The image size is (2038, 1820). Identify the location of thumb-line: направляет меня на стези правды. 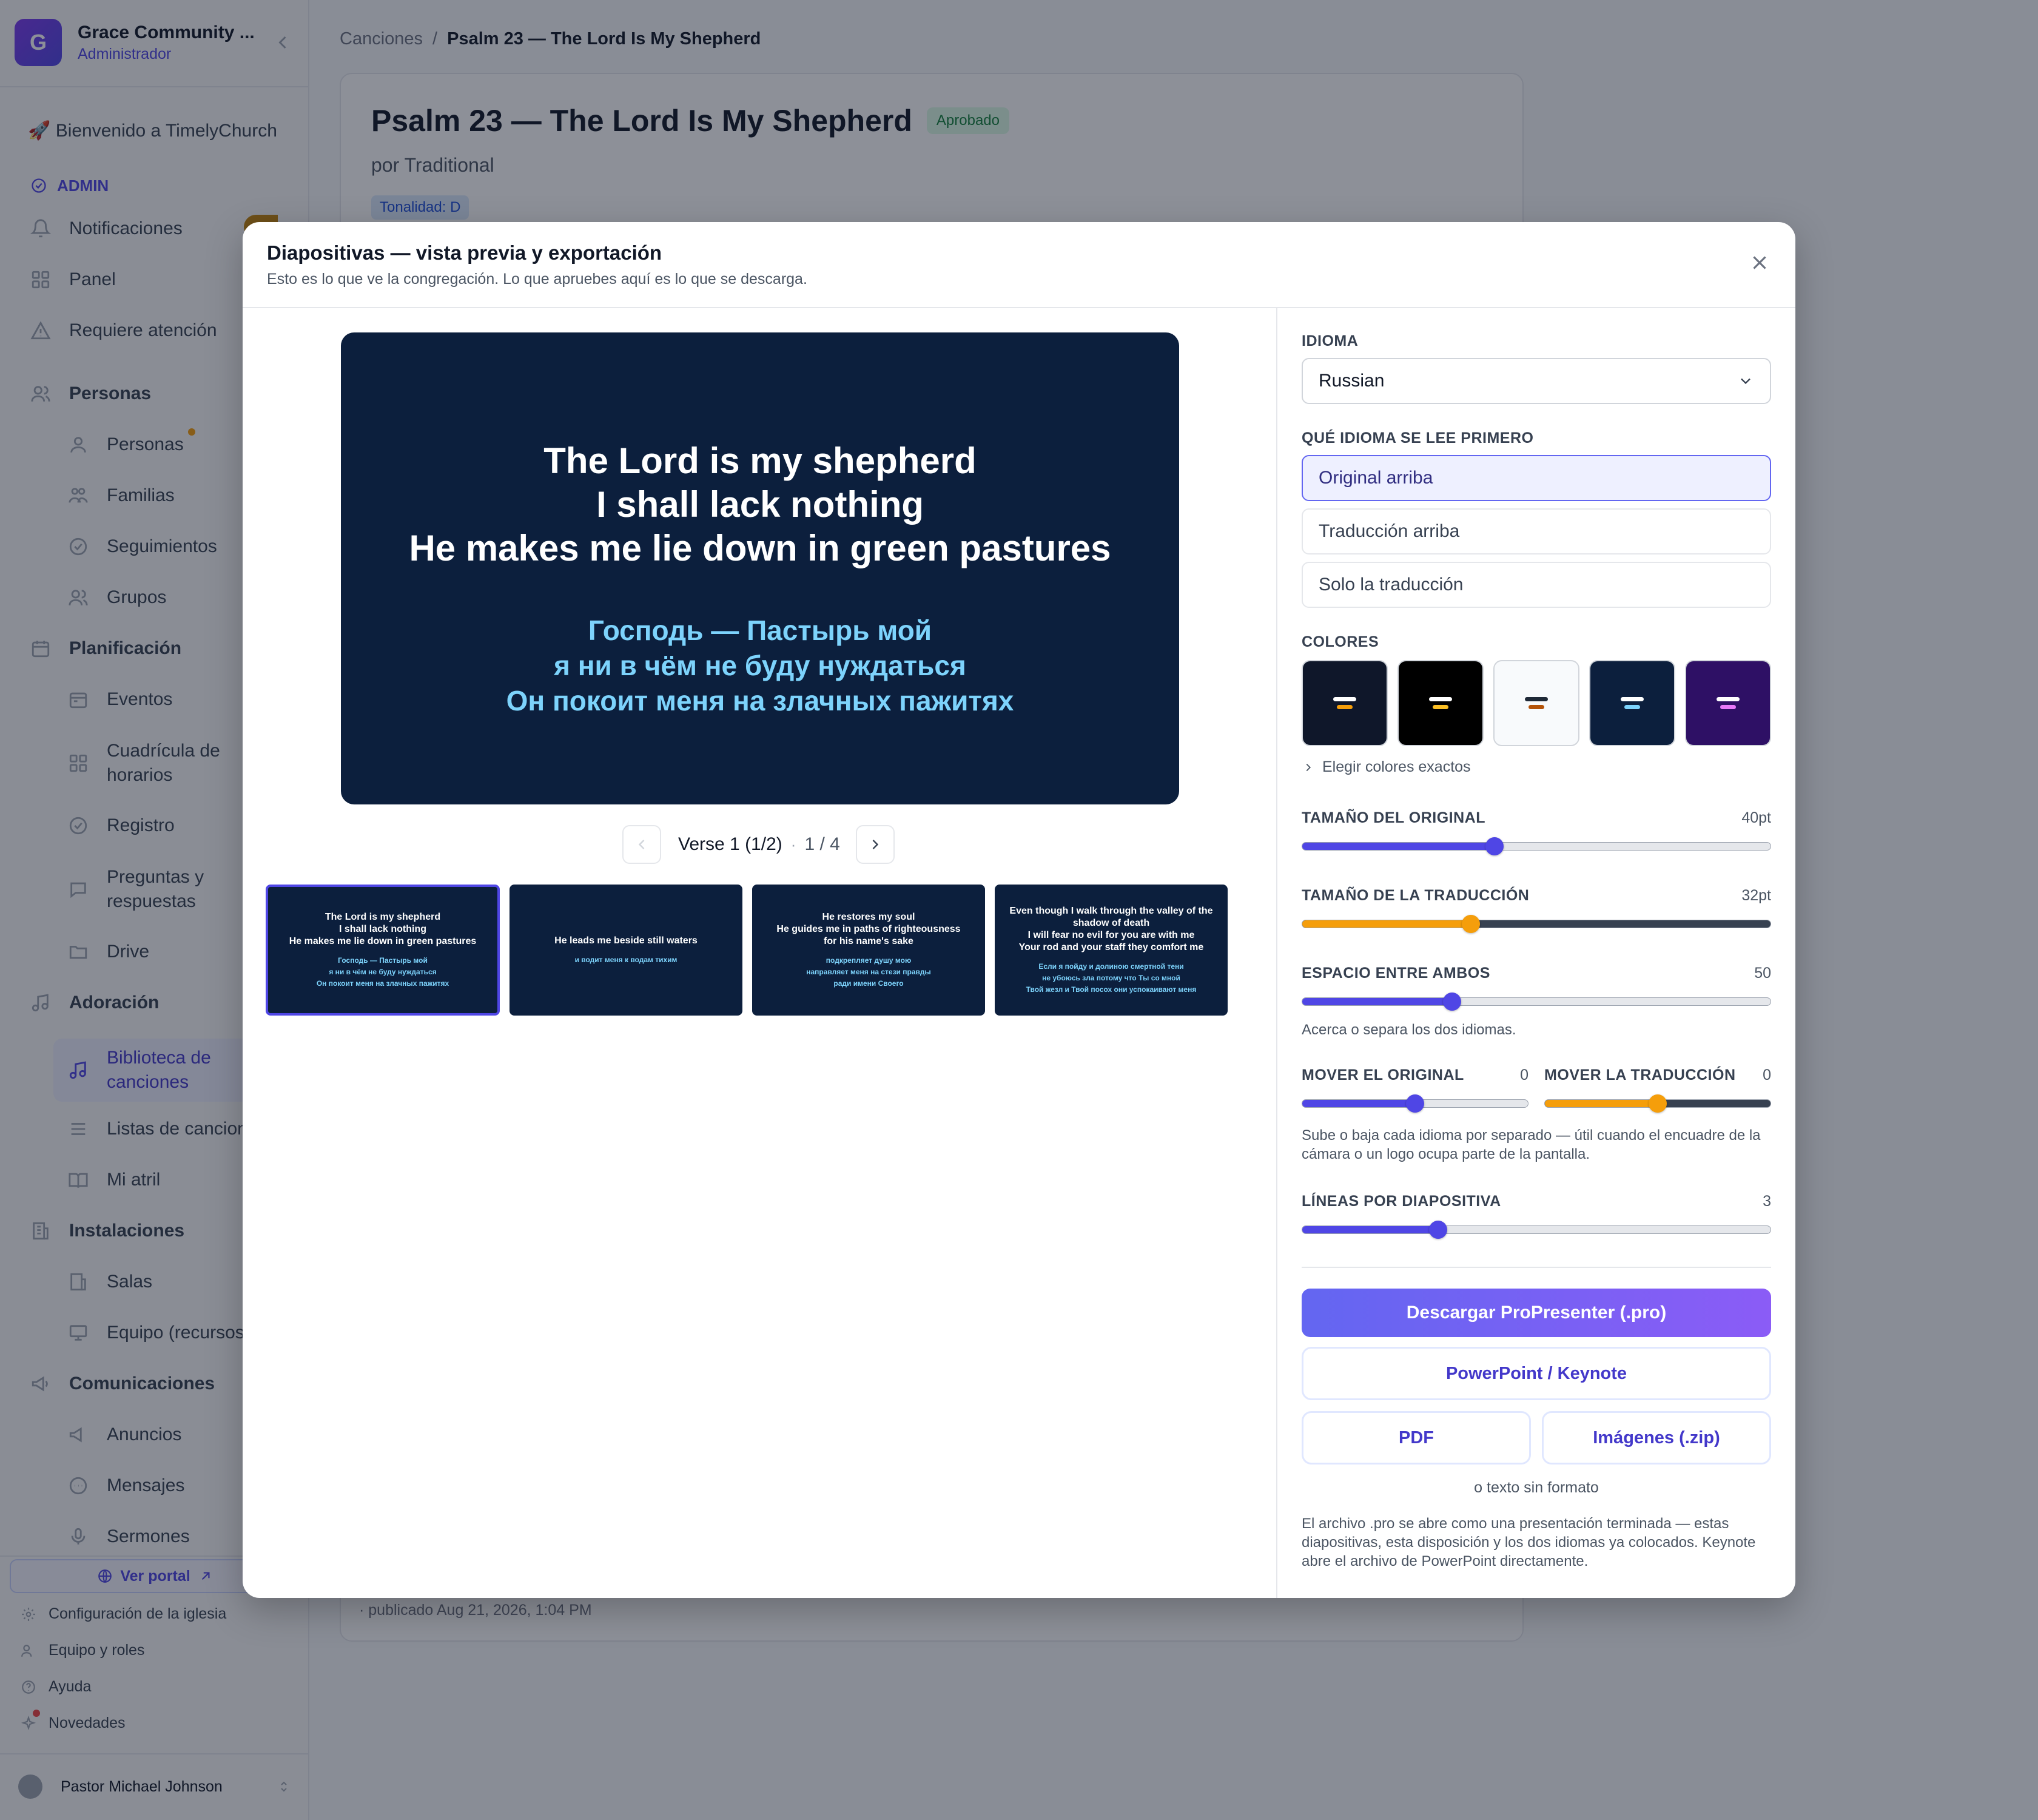
(868, 971).